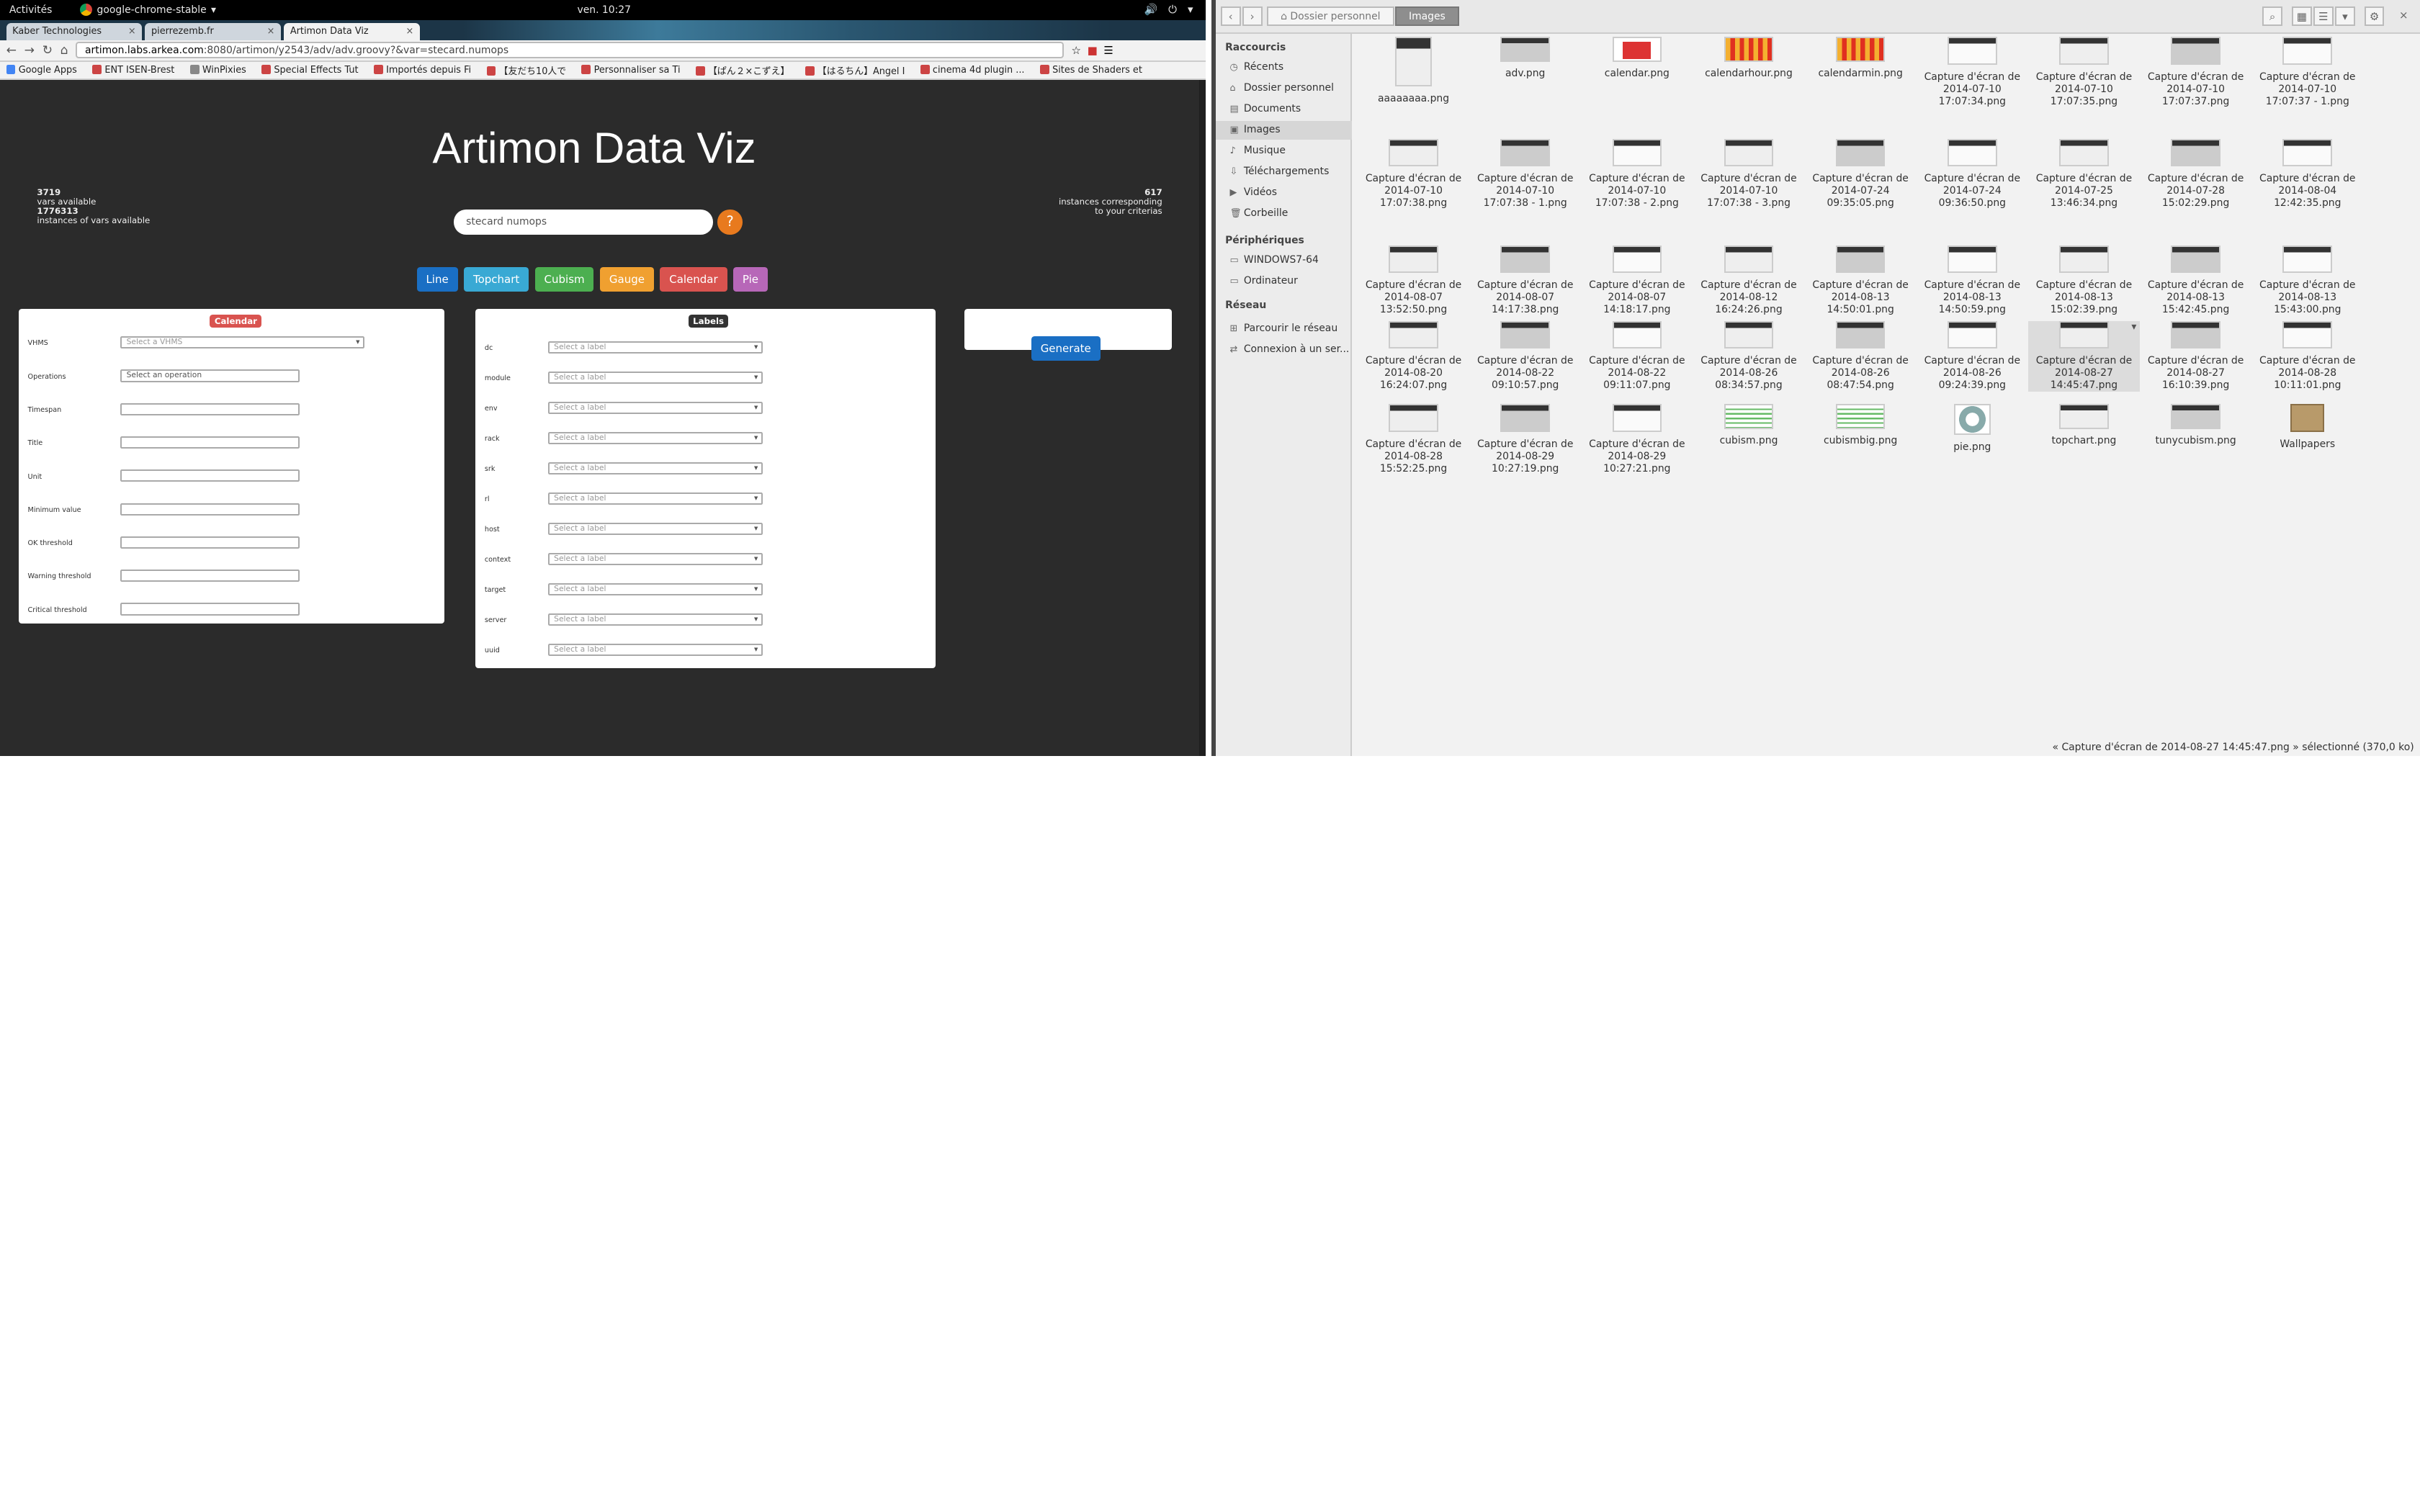  What do you see at coordinates (437, 279) in the screenshot?
I see `viz-button-line: Line` at bounding box center [437, 279].